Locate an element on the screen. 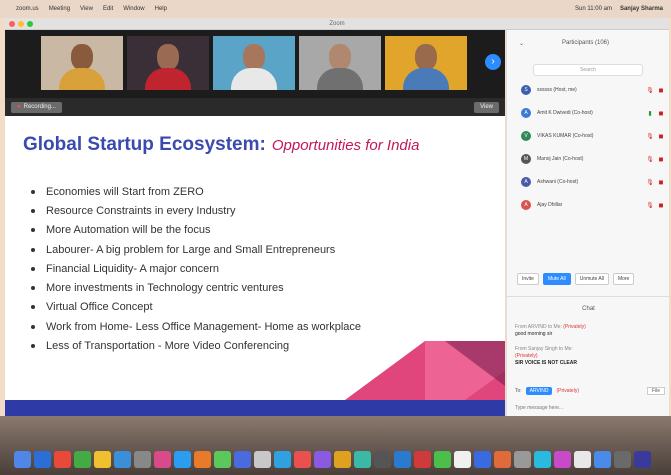 This screenshot has height=475, width=671. recipient-select: ARVIND is located at coordinates (539, 391).